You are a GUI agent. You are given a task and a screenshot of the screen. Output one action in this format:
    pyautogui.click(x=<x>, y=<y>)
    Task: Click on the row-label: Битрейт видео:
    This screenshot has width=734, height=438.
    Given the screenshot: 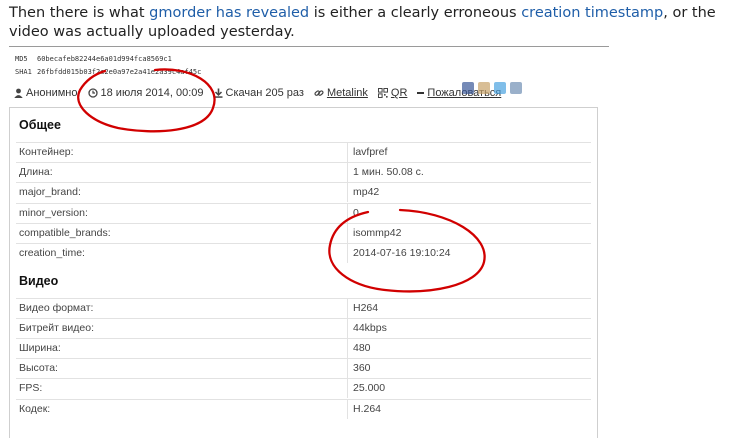 What is the action you would take?
    pyautogui.click(x=57, y=328)
    